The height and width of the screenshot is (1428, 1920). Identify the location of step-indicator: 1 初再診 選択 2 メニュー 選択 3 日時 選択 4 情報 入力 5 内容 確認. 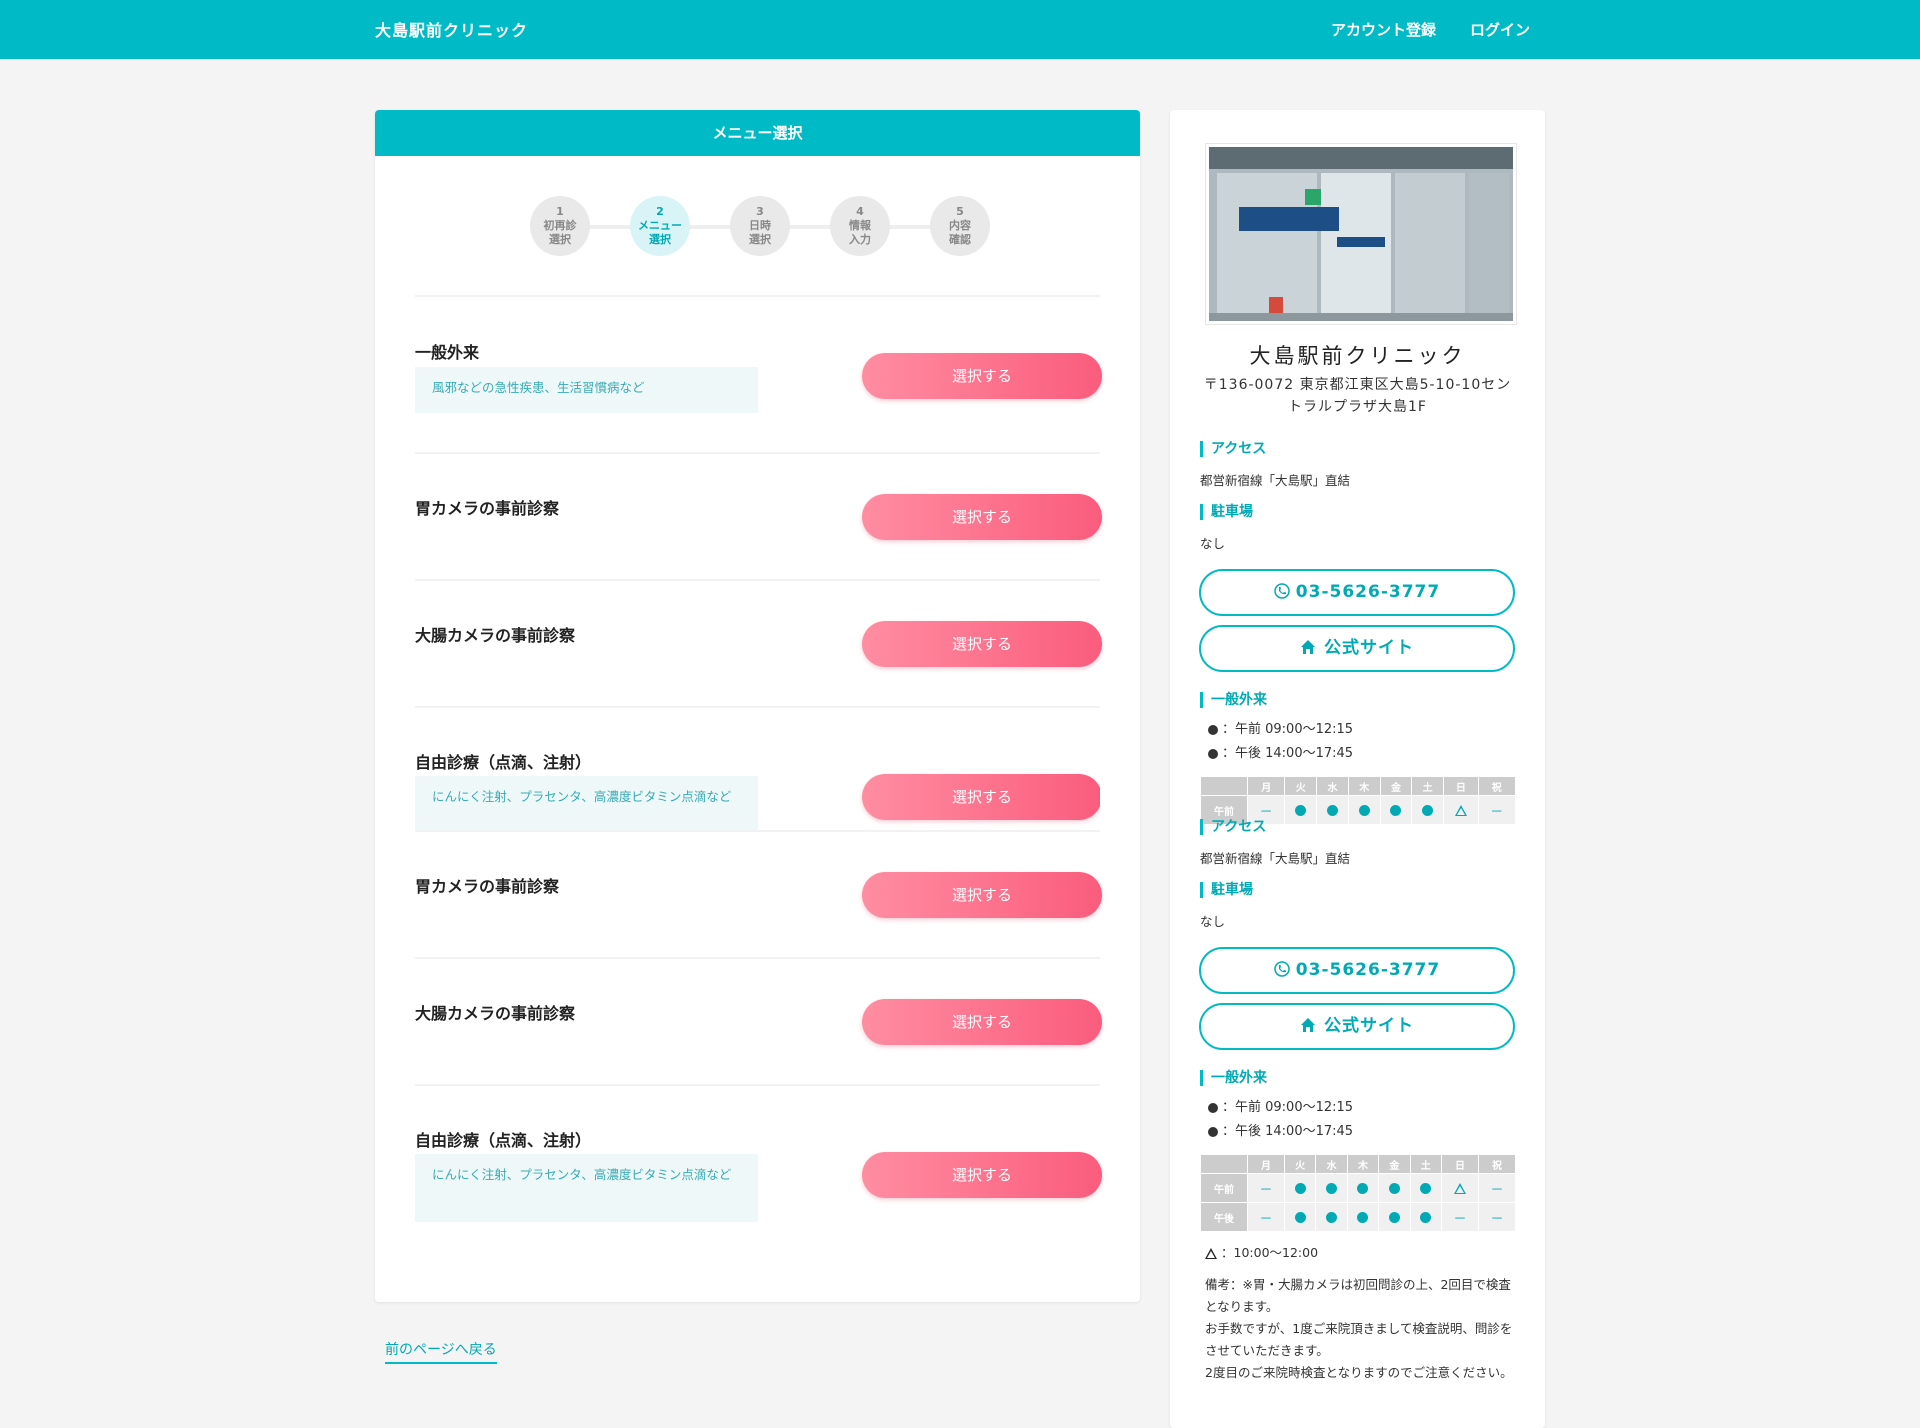
(760, 226).